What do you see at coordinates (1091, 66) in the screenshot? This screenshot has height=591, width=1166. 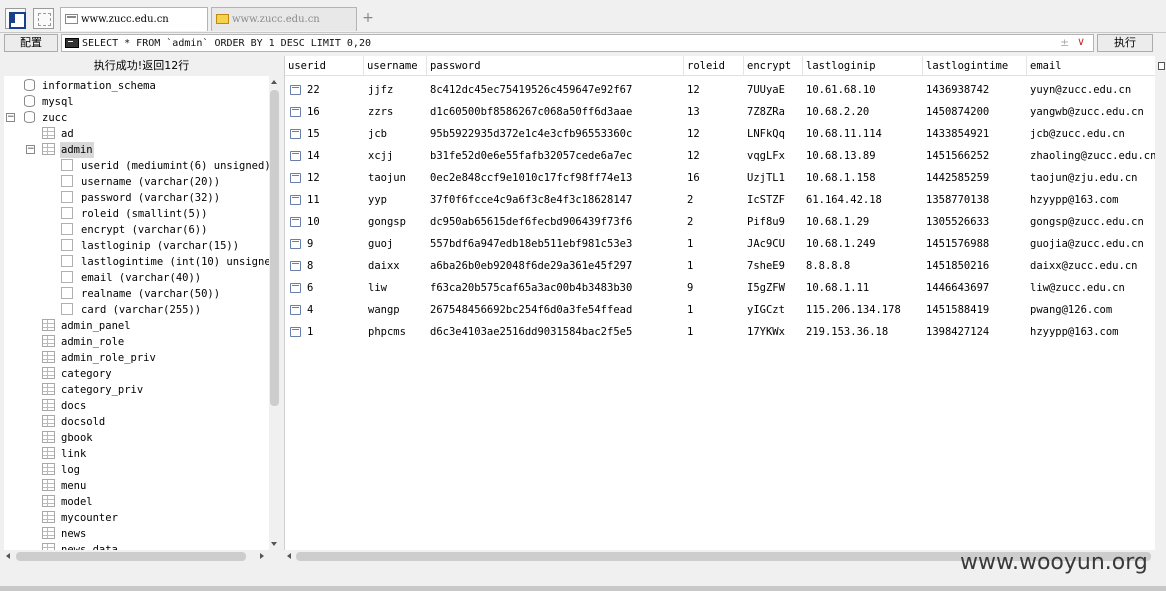 I see `column-header-email: email` at bounding box center [1091, 66].